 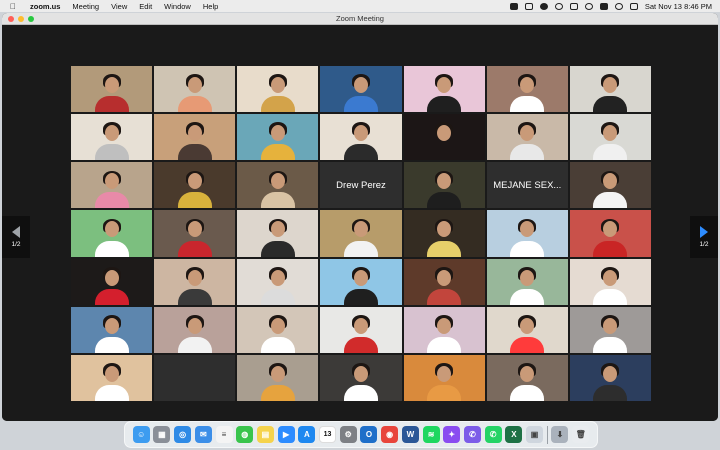 What do you see at coordinates (177, 6) in the screenshot?
I see `menu-window: Window` at bounding box center [177, 6].